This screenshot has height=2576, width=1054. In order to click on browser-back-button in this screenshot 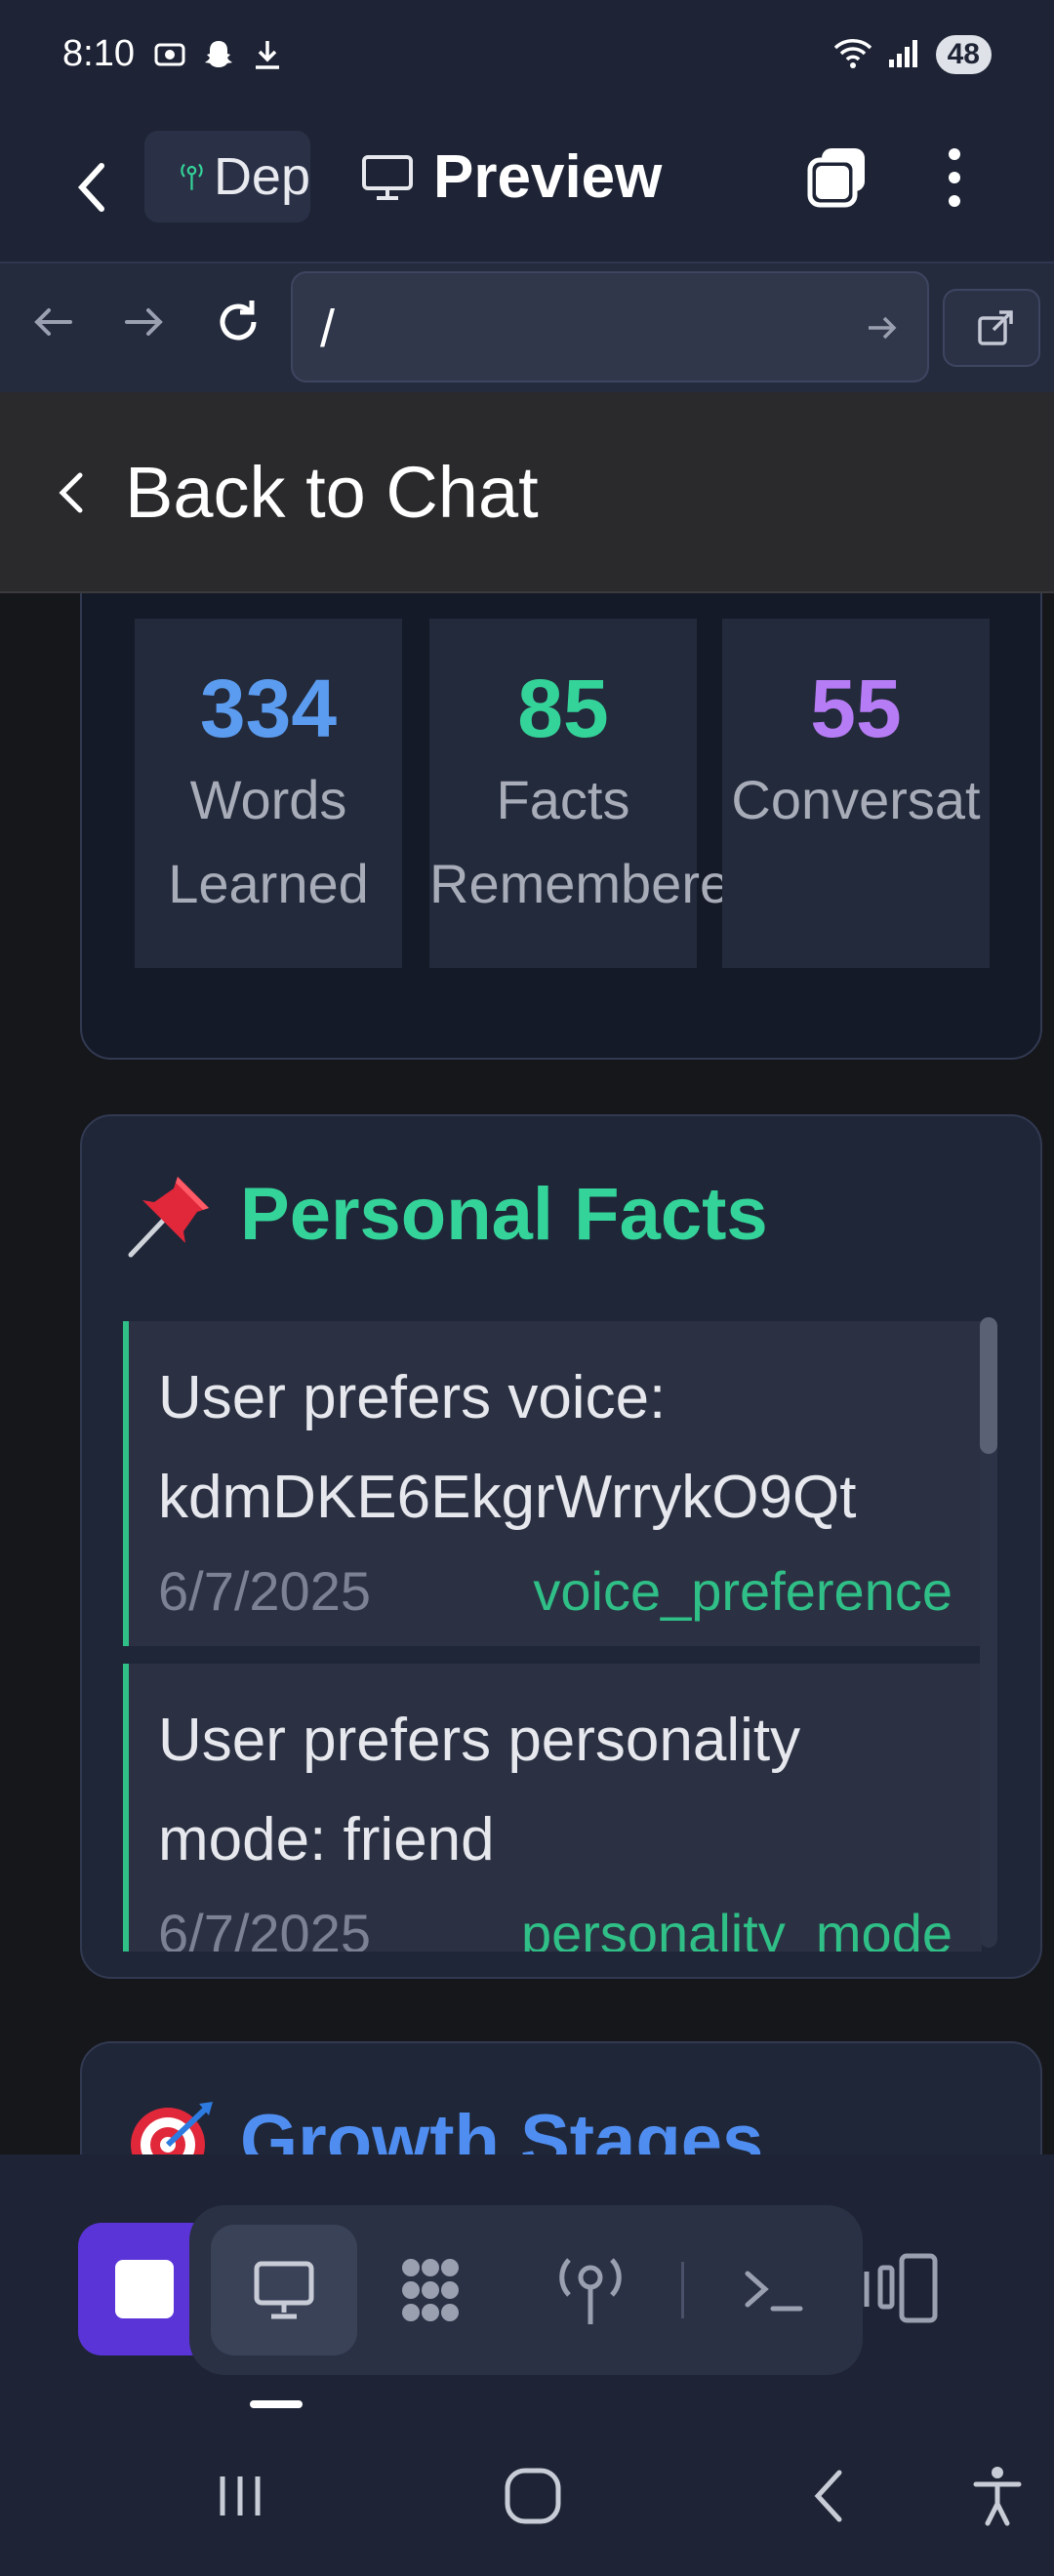, I will do `click(53, 322)`.